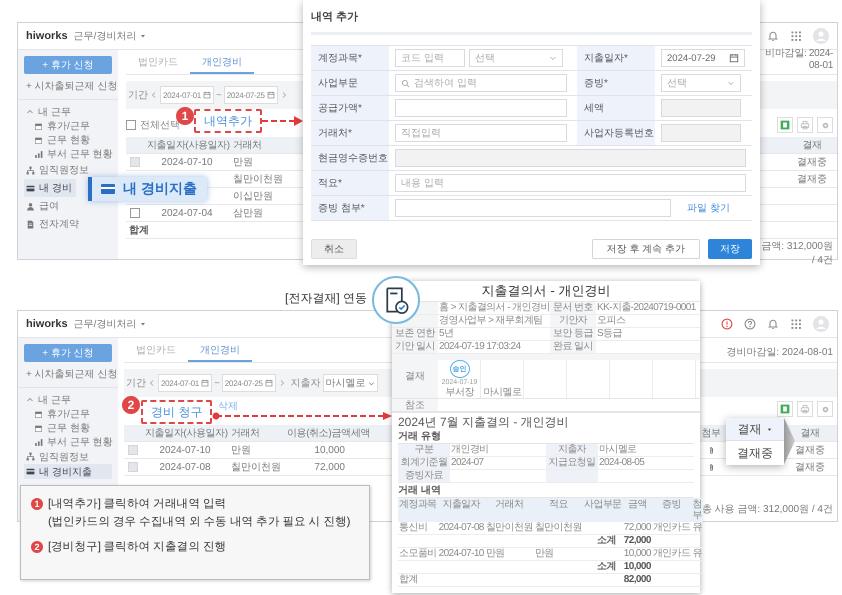 The image size is (842, 595). Describe the element at coordinates (185, 450) in the screenshot. I see `table-cell: 2024-07-10` at that location.